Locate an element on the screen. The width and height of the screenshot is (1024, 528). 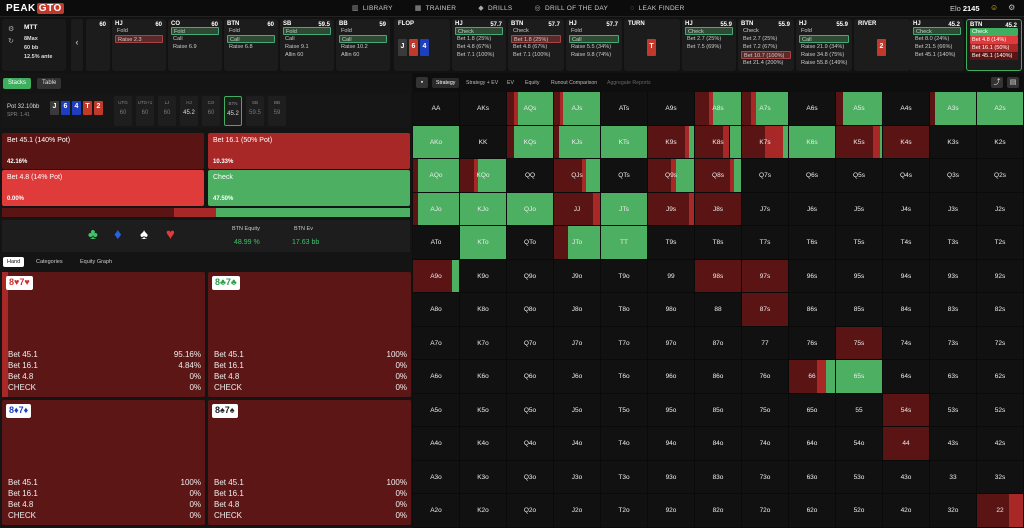
action-option: Raise 6.9 is located at coordinates (195, 47).